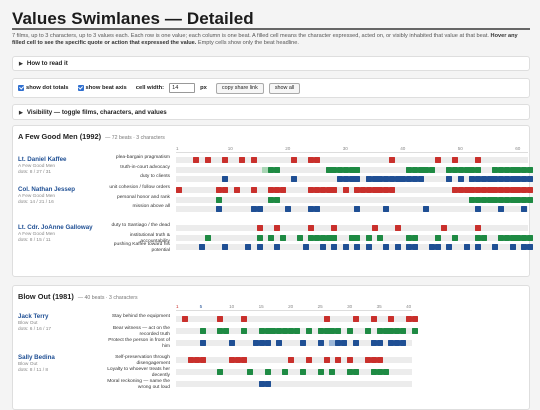  I want to click on character-name: Sally Bedina, so click(36, 357).